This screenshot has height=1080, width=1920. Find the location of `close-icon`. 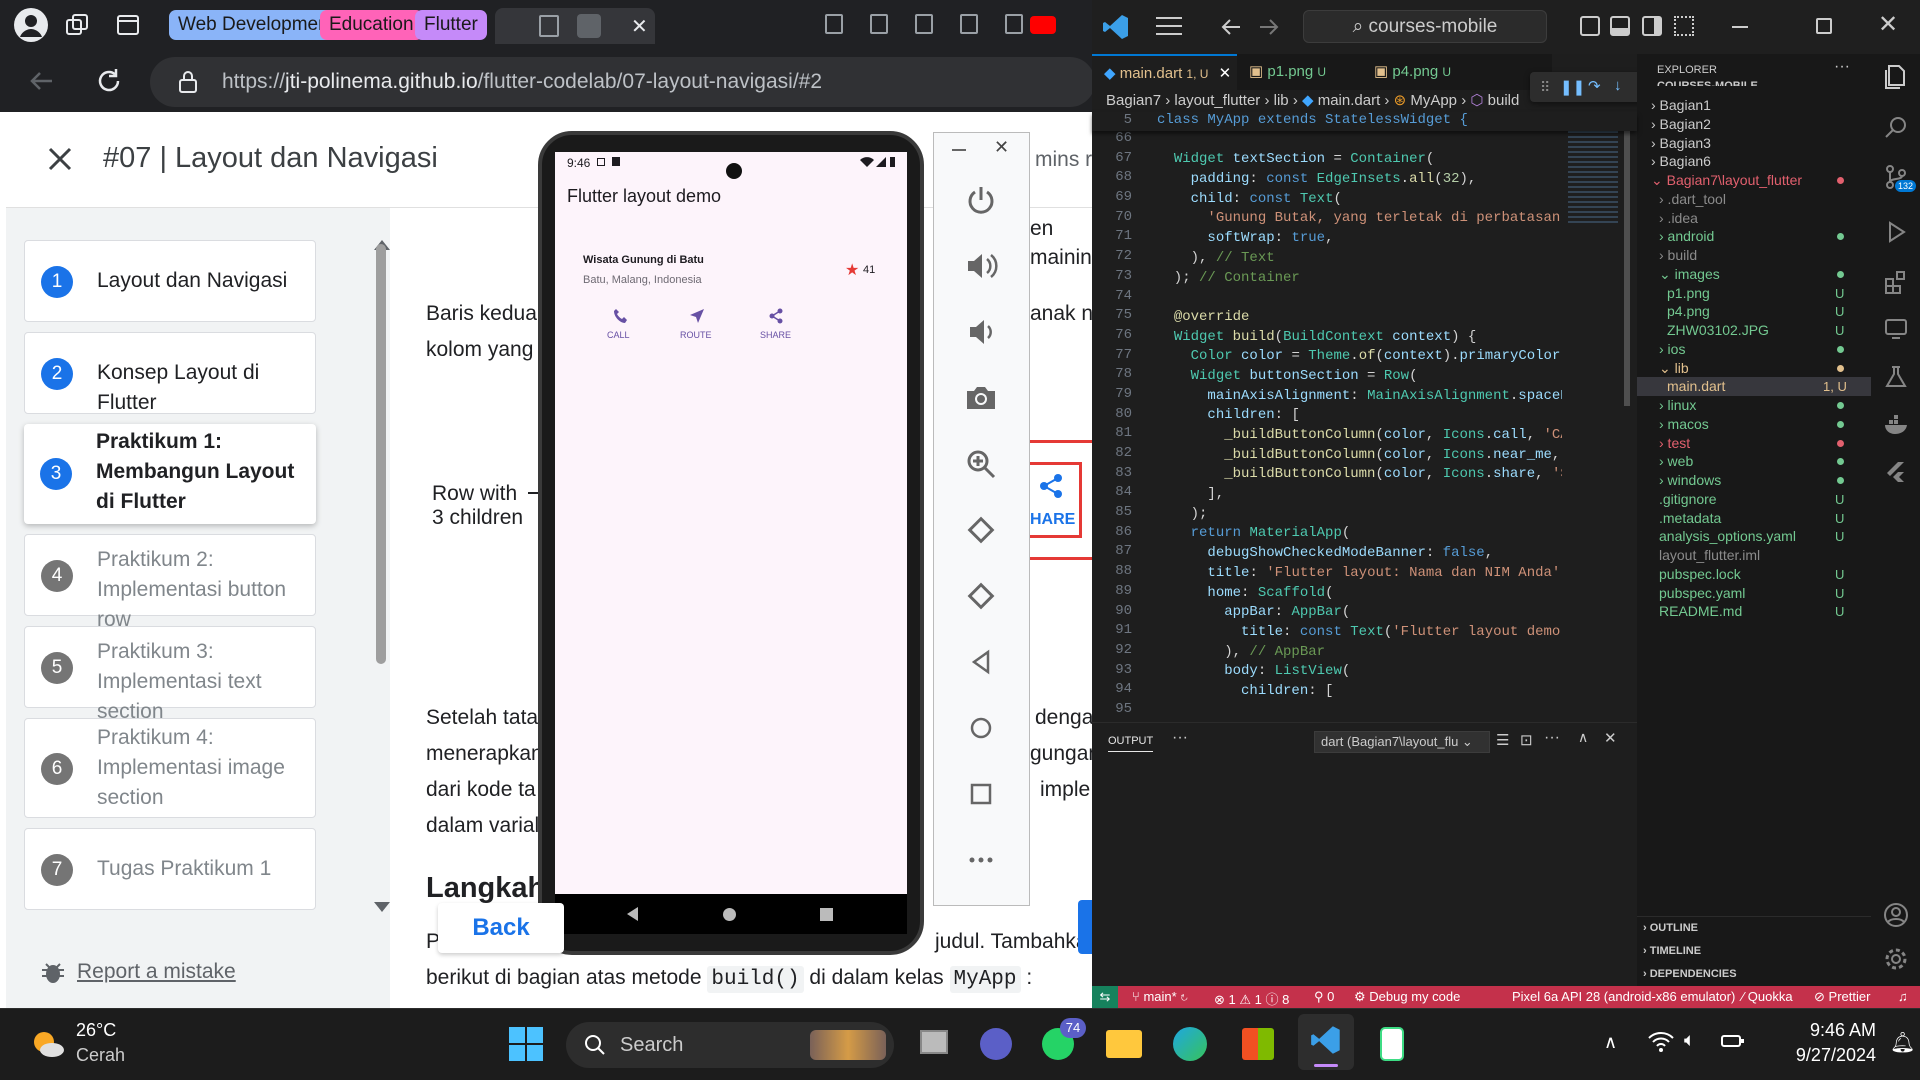

close-icon is located at coordinates (60, 159).